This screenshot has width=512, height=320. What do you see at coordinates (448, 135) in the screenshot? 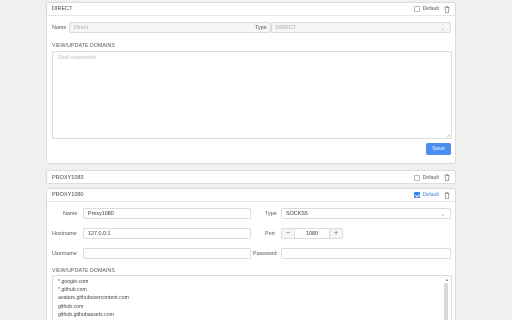
I see `resize-handle-icon` at bounding box center [448, 135].